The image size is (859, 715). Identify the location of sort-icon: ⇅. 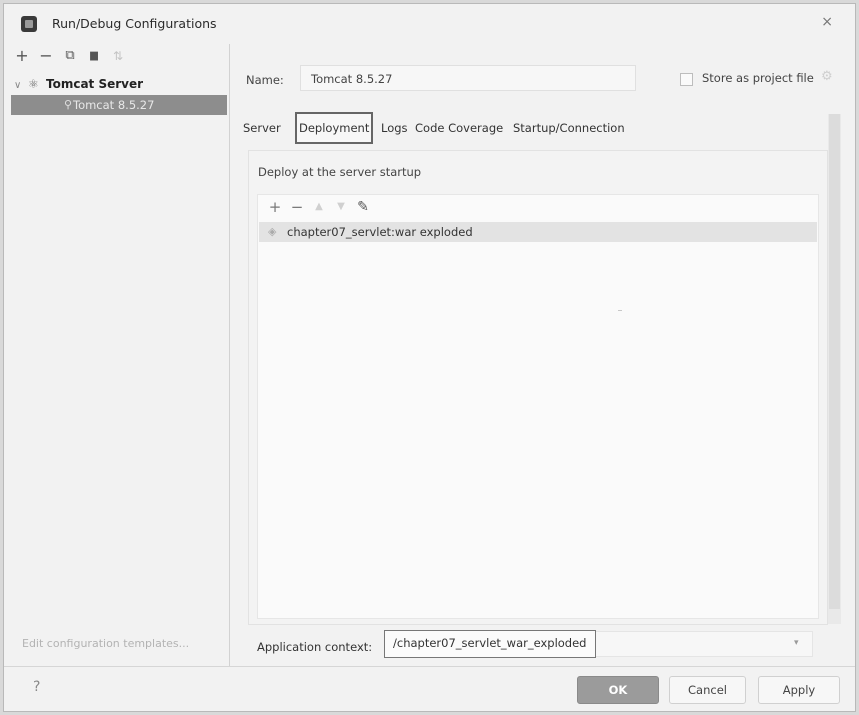
(118, 57).